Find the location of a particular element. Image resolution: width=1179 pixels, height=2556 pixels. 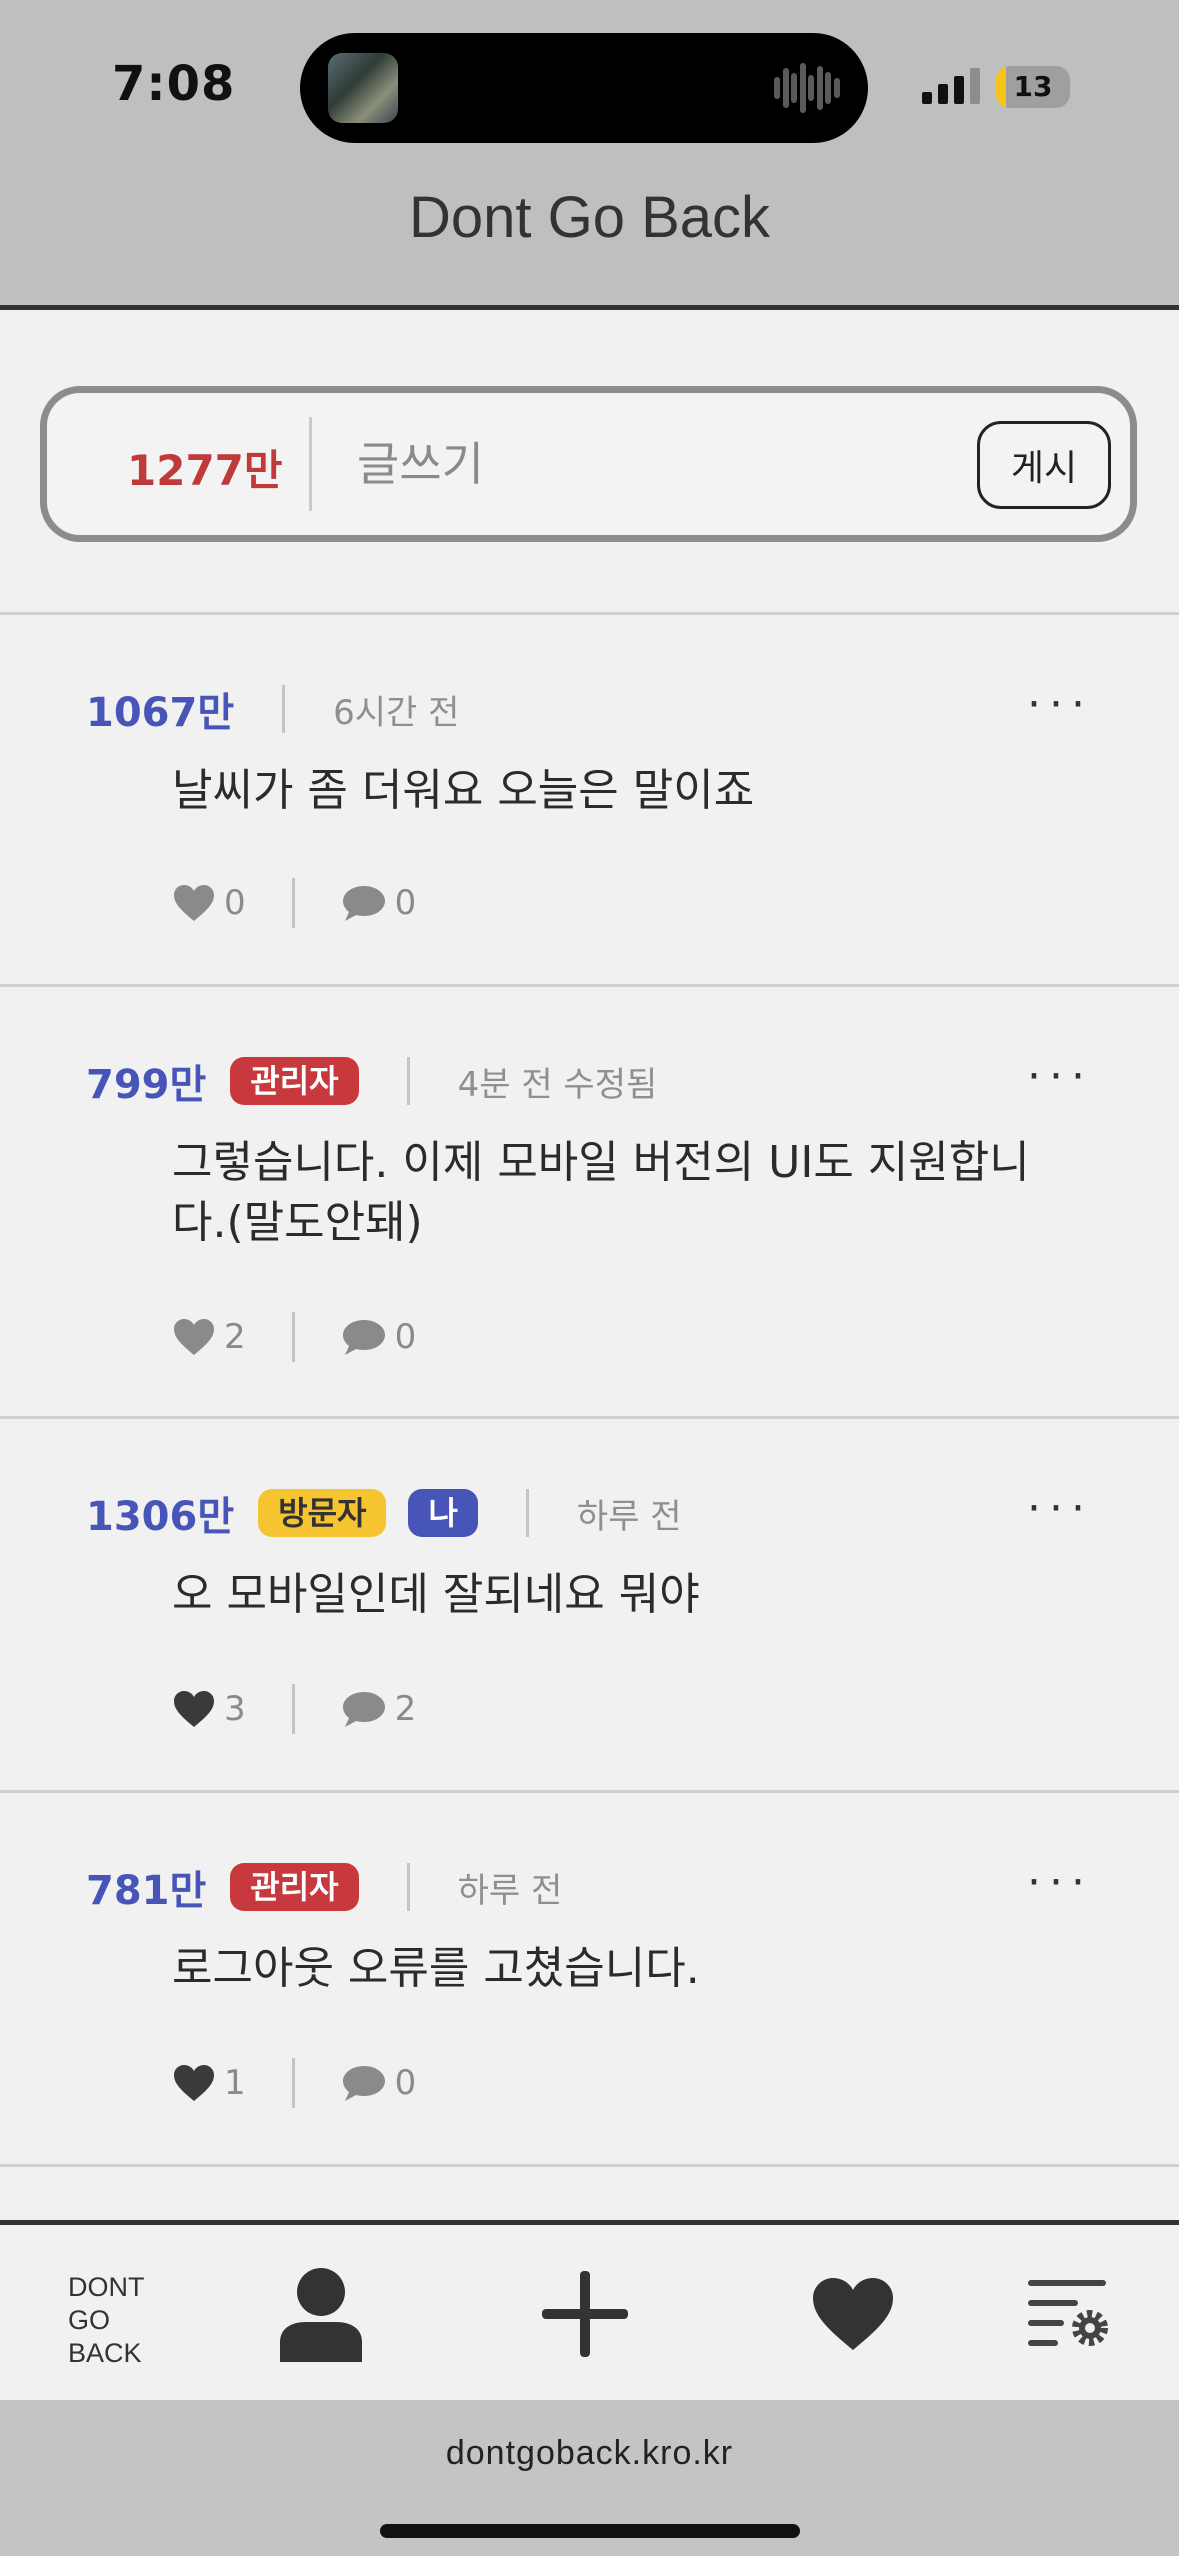

battery-percent: 13 is located at coordinates (1033, 86).